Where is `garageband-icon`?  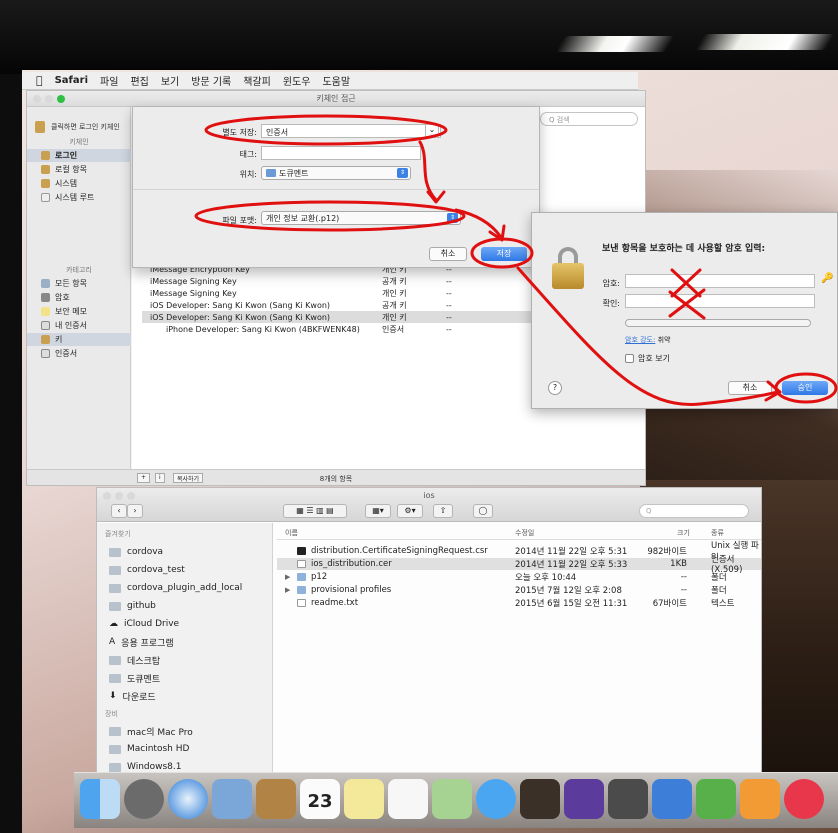
garageband-icon is located at coordinates (540, 799).